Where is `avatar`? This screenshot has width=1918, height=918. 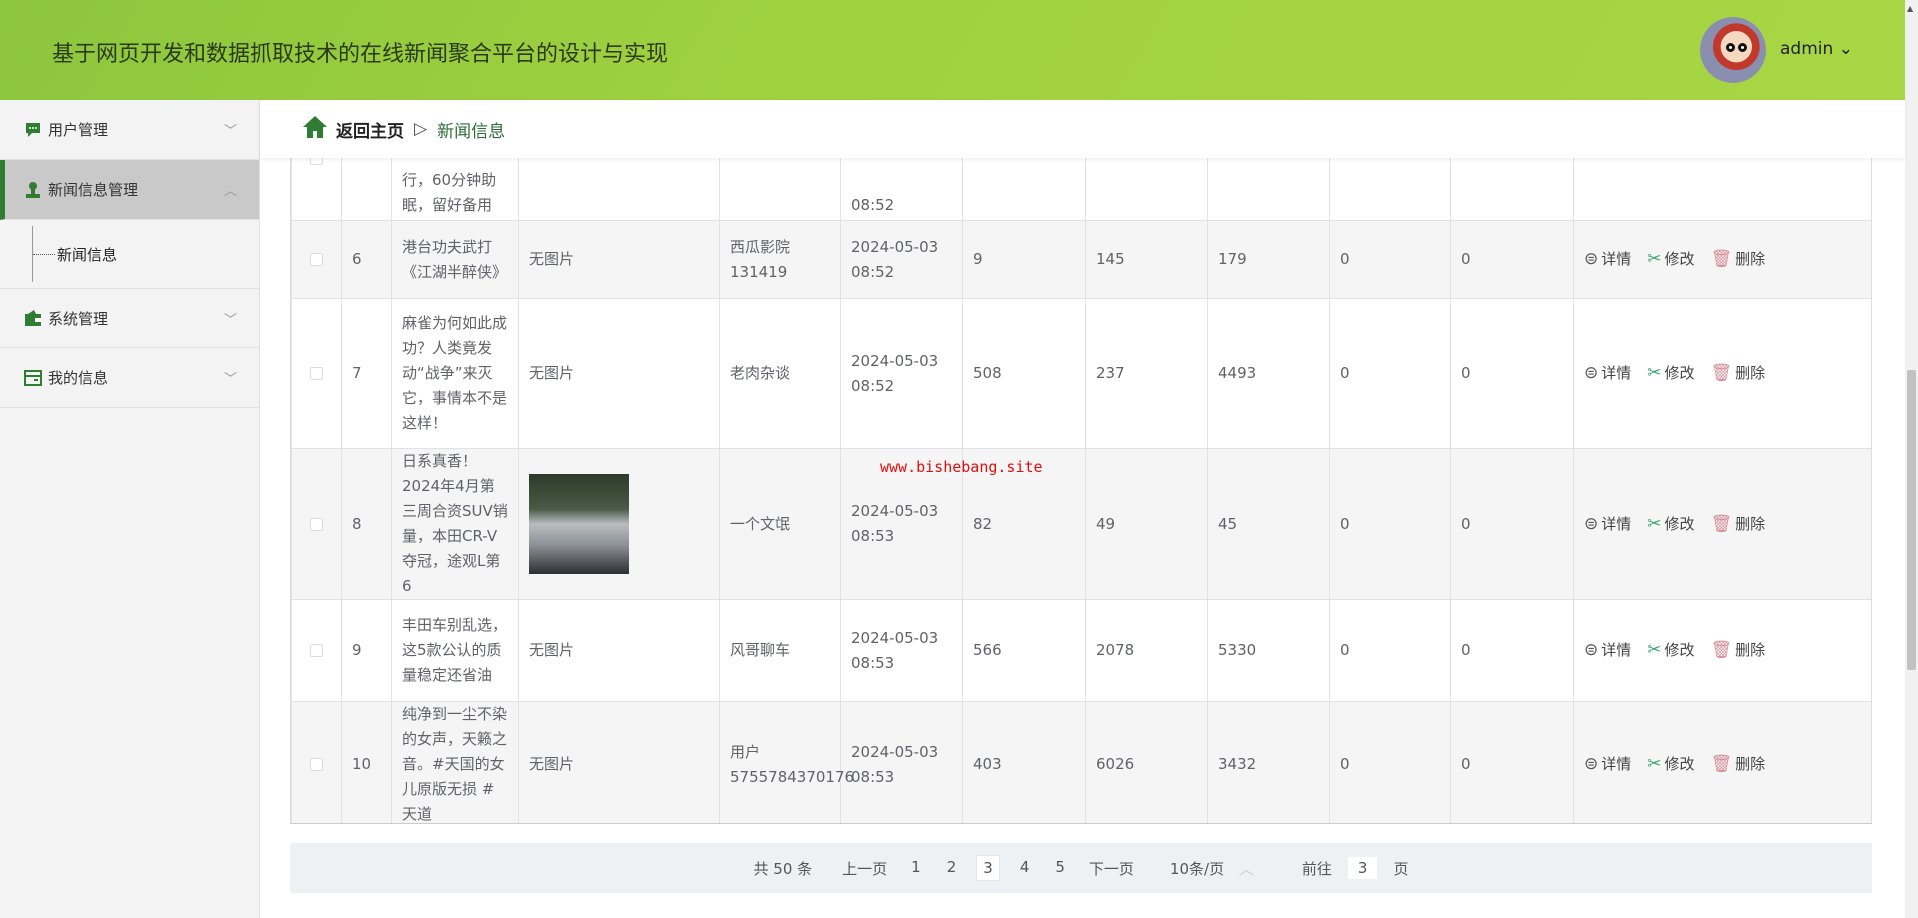
avatar is located at coordinates (1733, 50).